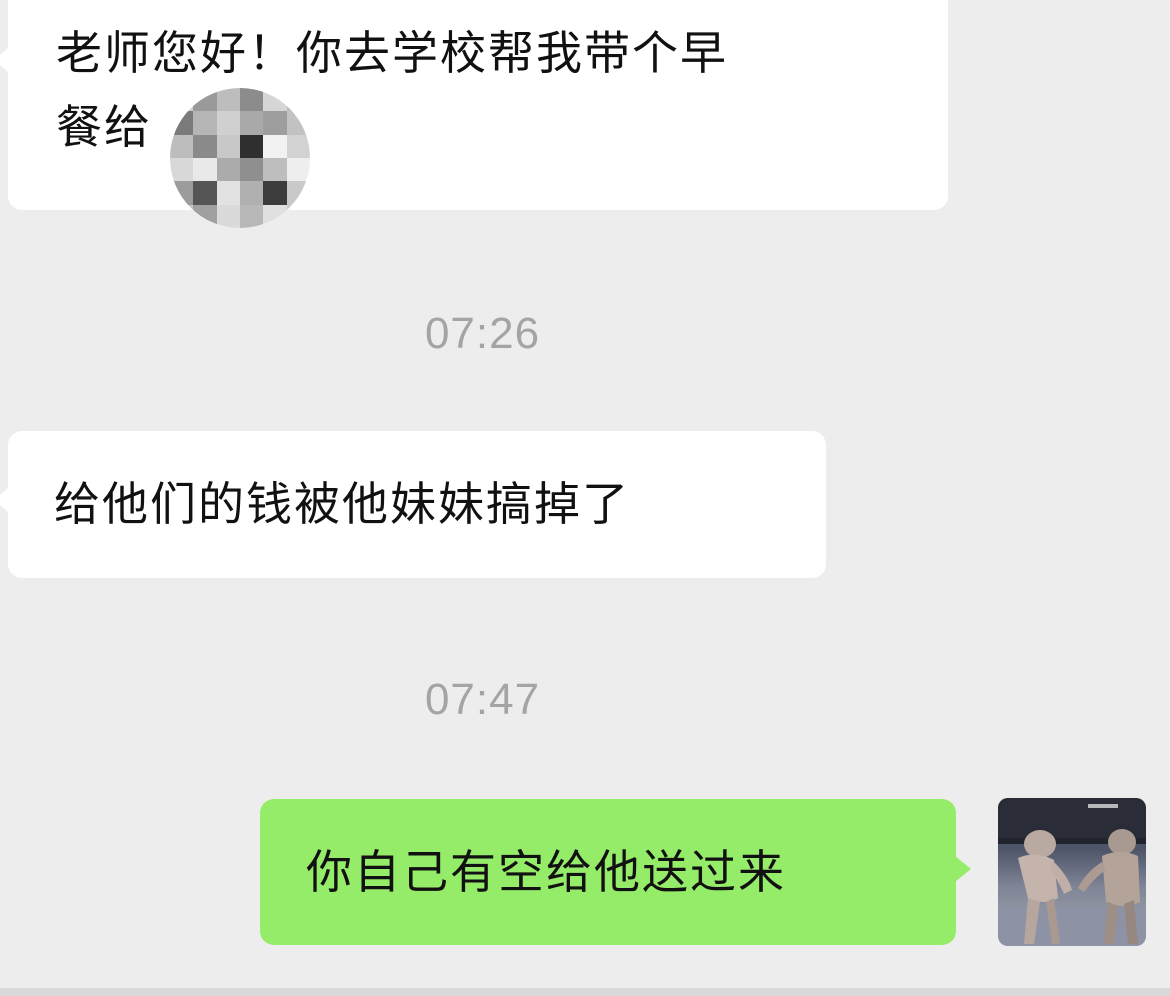  Describe the element at coordinates (585, 992) in the screenshot. I see `input-area-edge` at that location.